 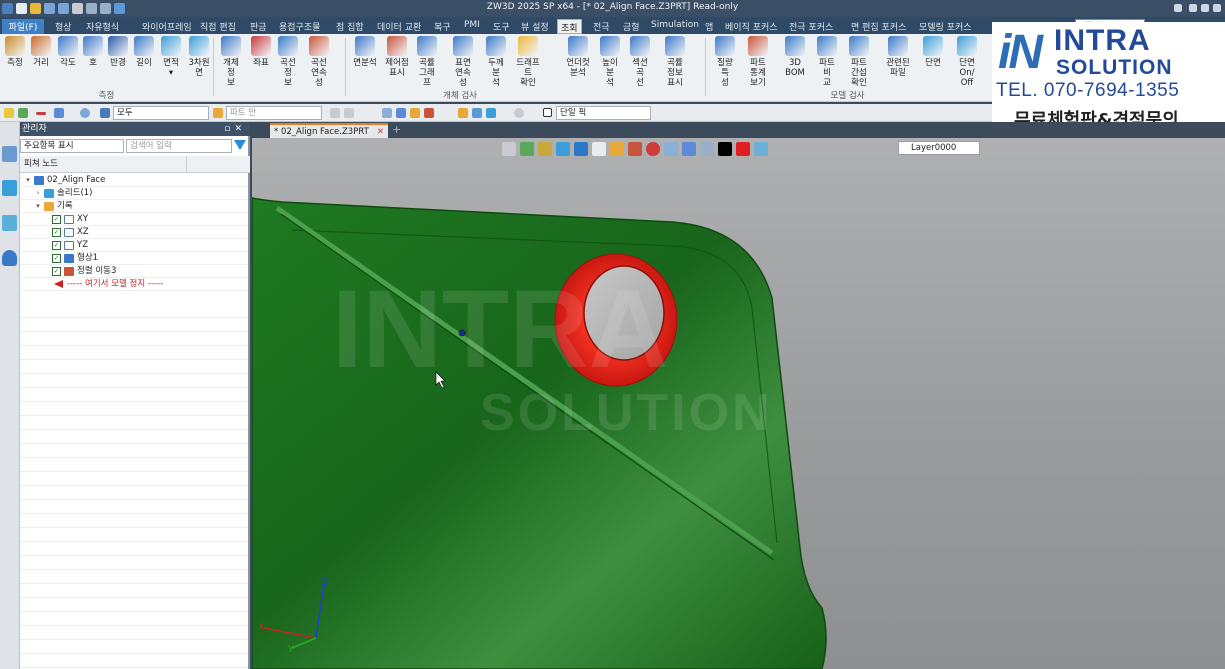 I want to click on pick-type-combo: 단일 픽, so click(x=603, y=113).